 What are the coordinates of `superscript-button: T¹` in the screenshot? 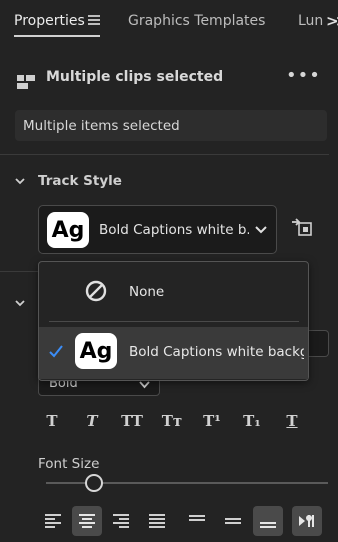 It's located at (212, 424).